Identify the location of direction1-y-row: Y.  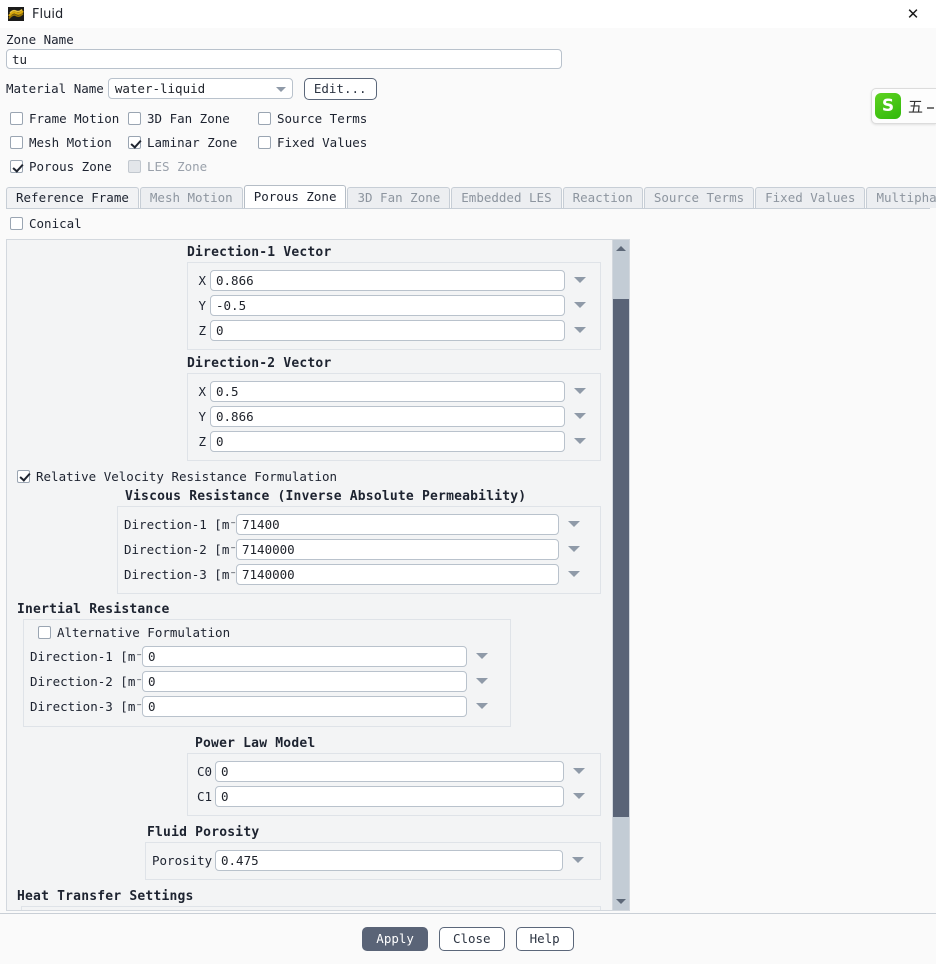
(394, 305).